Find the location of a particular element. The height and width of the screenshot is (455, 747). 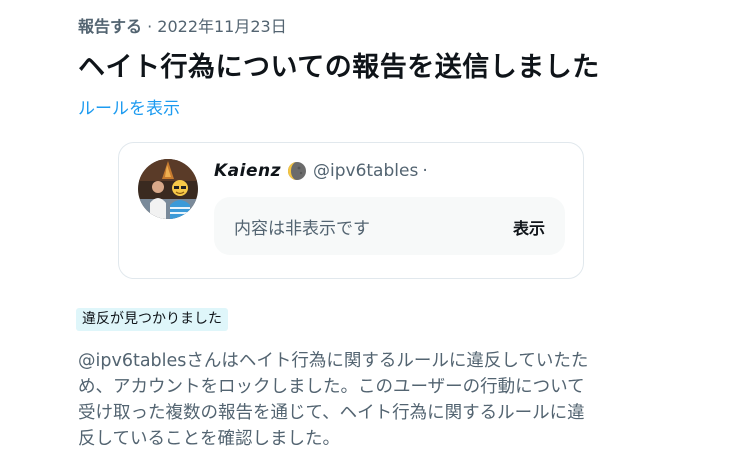

description-line: 受け取った複数の報告を通じて、ヘイト行為に関するルールに違 is located at coordinates (331, 413).